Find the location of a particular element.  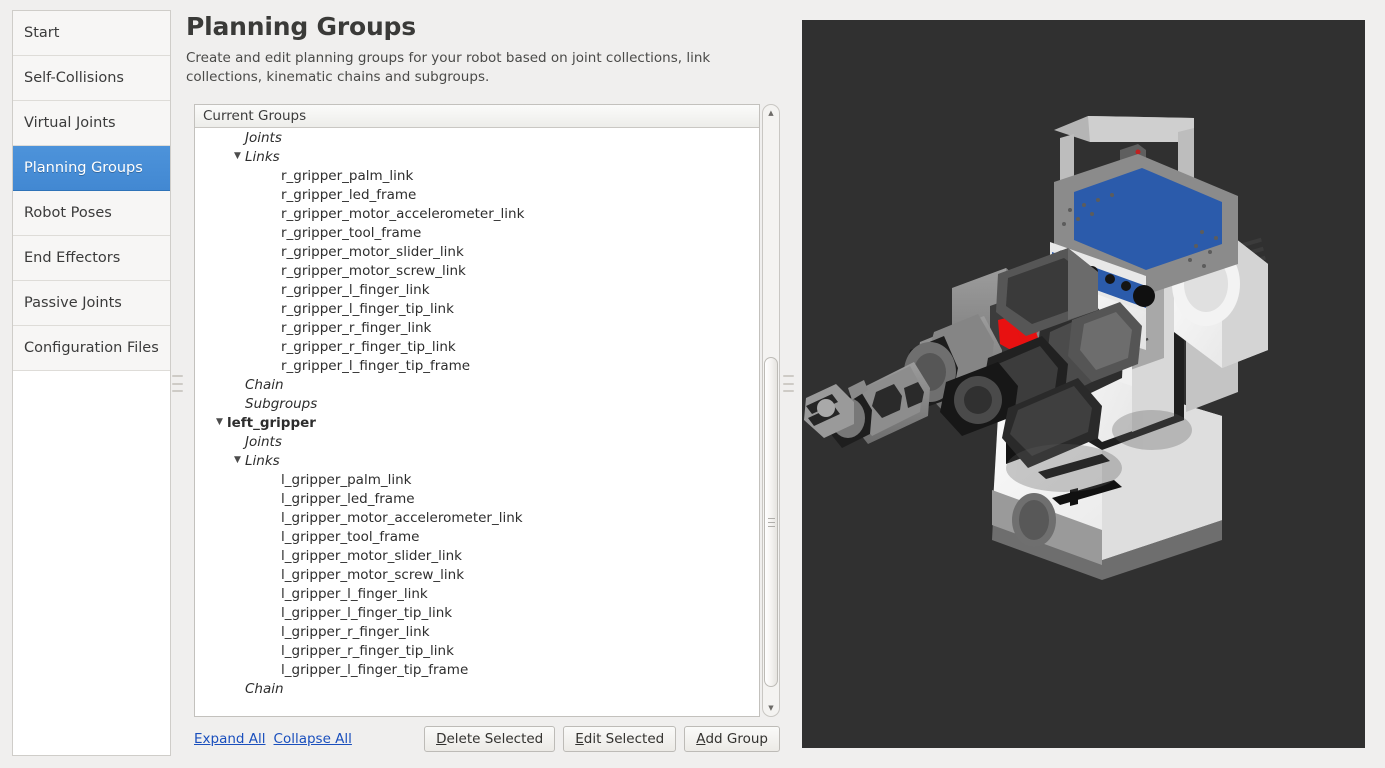

scrollbar-thumb is located at coordinates (771, 522).